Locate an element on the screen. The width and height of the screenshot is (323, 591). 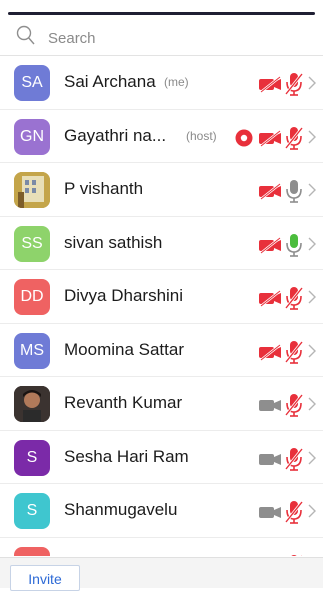
participant-row: SS sivan sathish is located at coordinates (161, 243).